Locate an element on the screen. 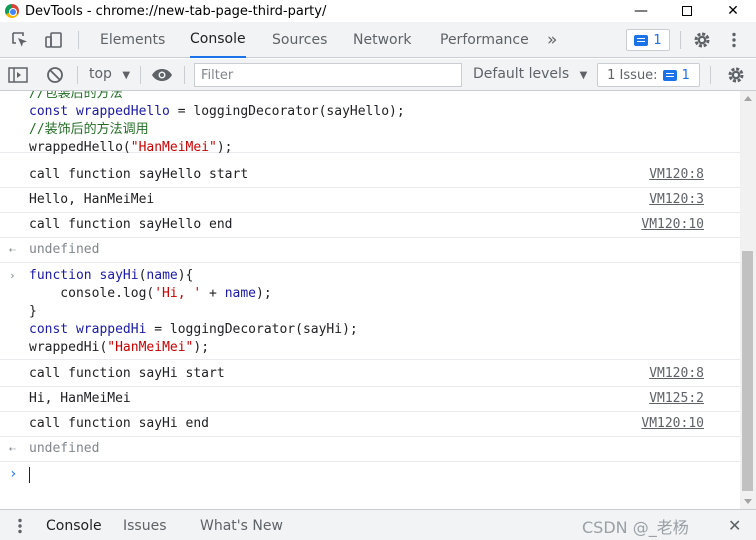 This screenshot has width=756, height=540. show-sidebar-button is located at coordinates (18, 75).